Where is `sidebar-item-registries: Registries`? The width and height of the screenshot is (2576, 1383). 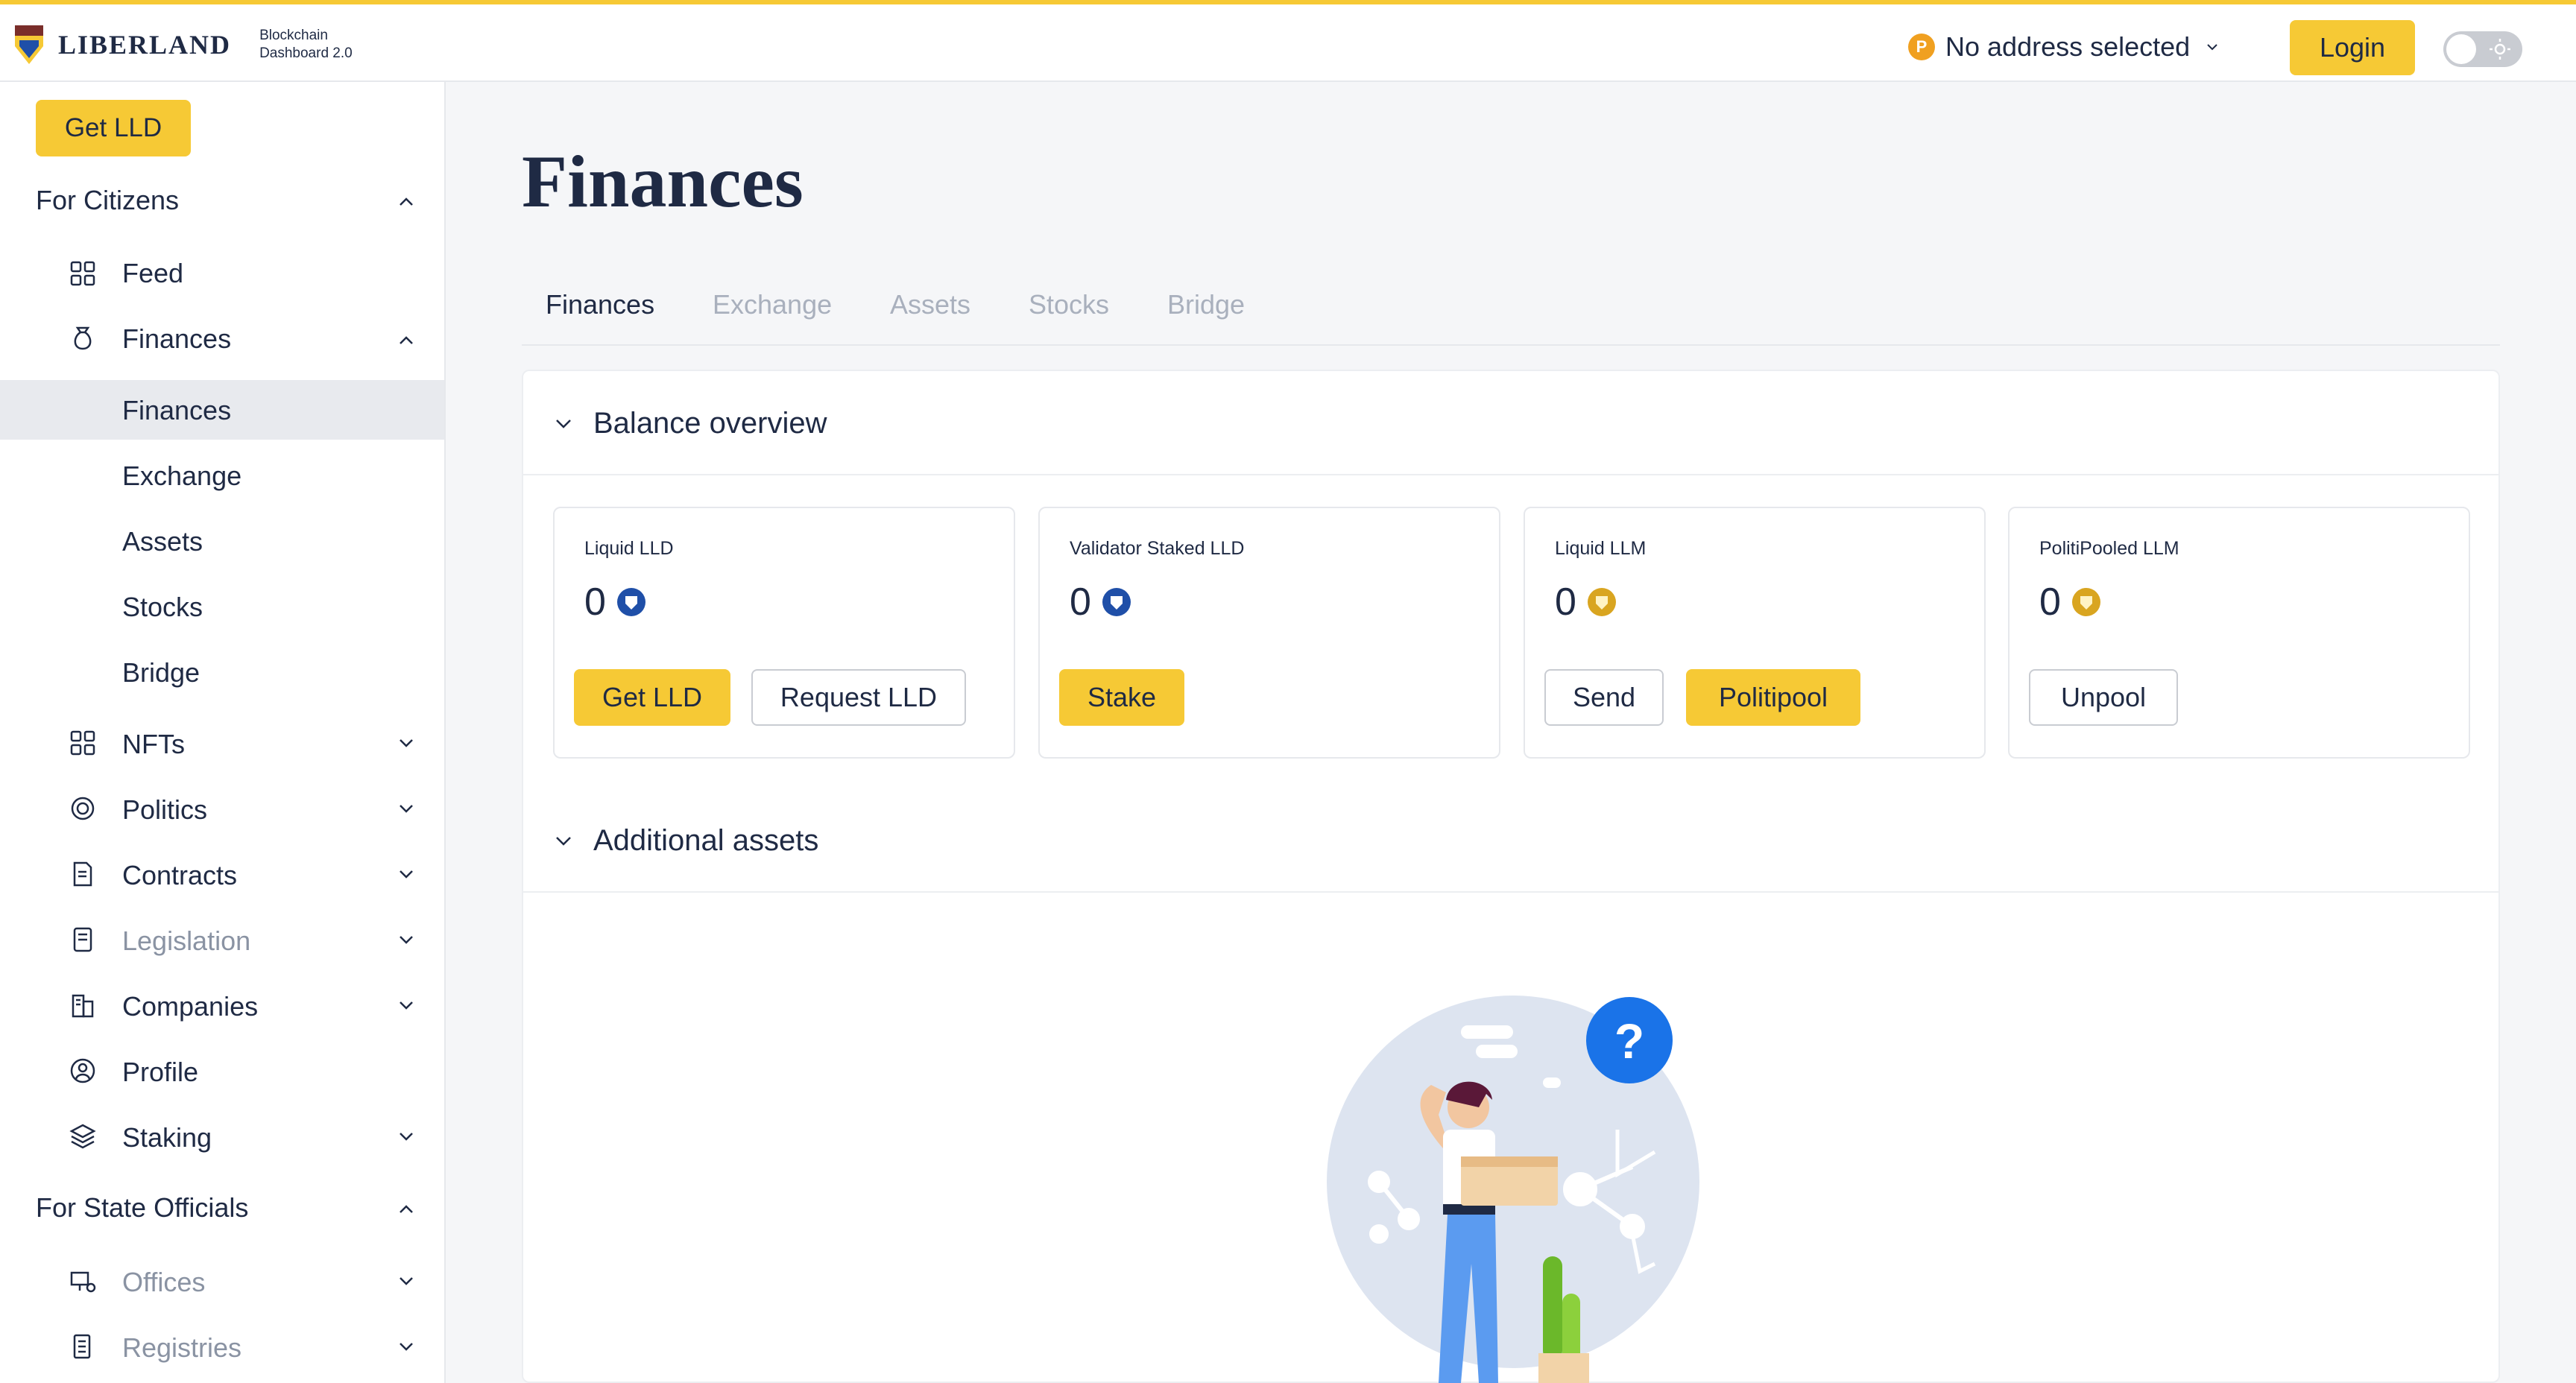 sidebar-item-registries: Registries is located at coordinates (182, 1348).